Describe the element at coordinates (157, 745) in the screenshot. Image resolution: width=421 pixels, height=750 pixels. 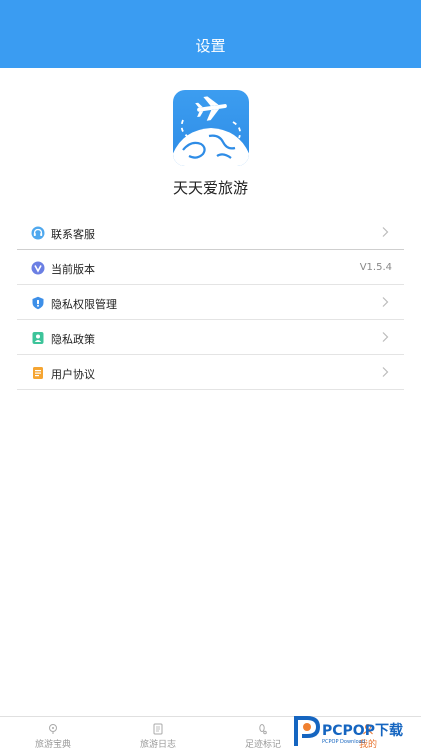
I see `tab-label: 旅游日志` at that location.